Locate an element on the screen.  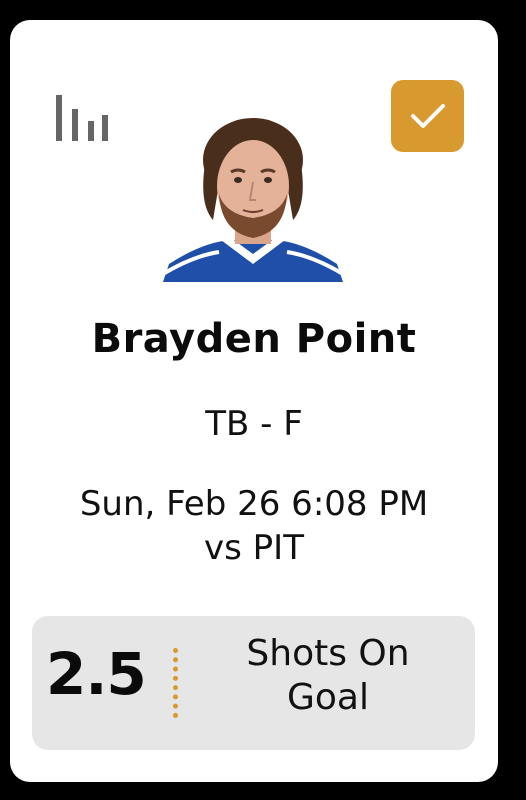
checkmark-icon is located at coordinates (427, 116).